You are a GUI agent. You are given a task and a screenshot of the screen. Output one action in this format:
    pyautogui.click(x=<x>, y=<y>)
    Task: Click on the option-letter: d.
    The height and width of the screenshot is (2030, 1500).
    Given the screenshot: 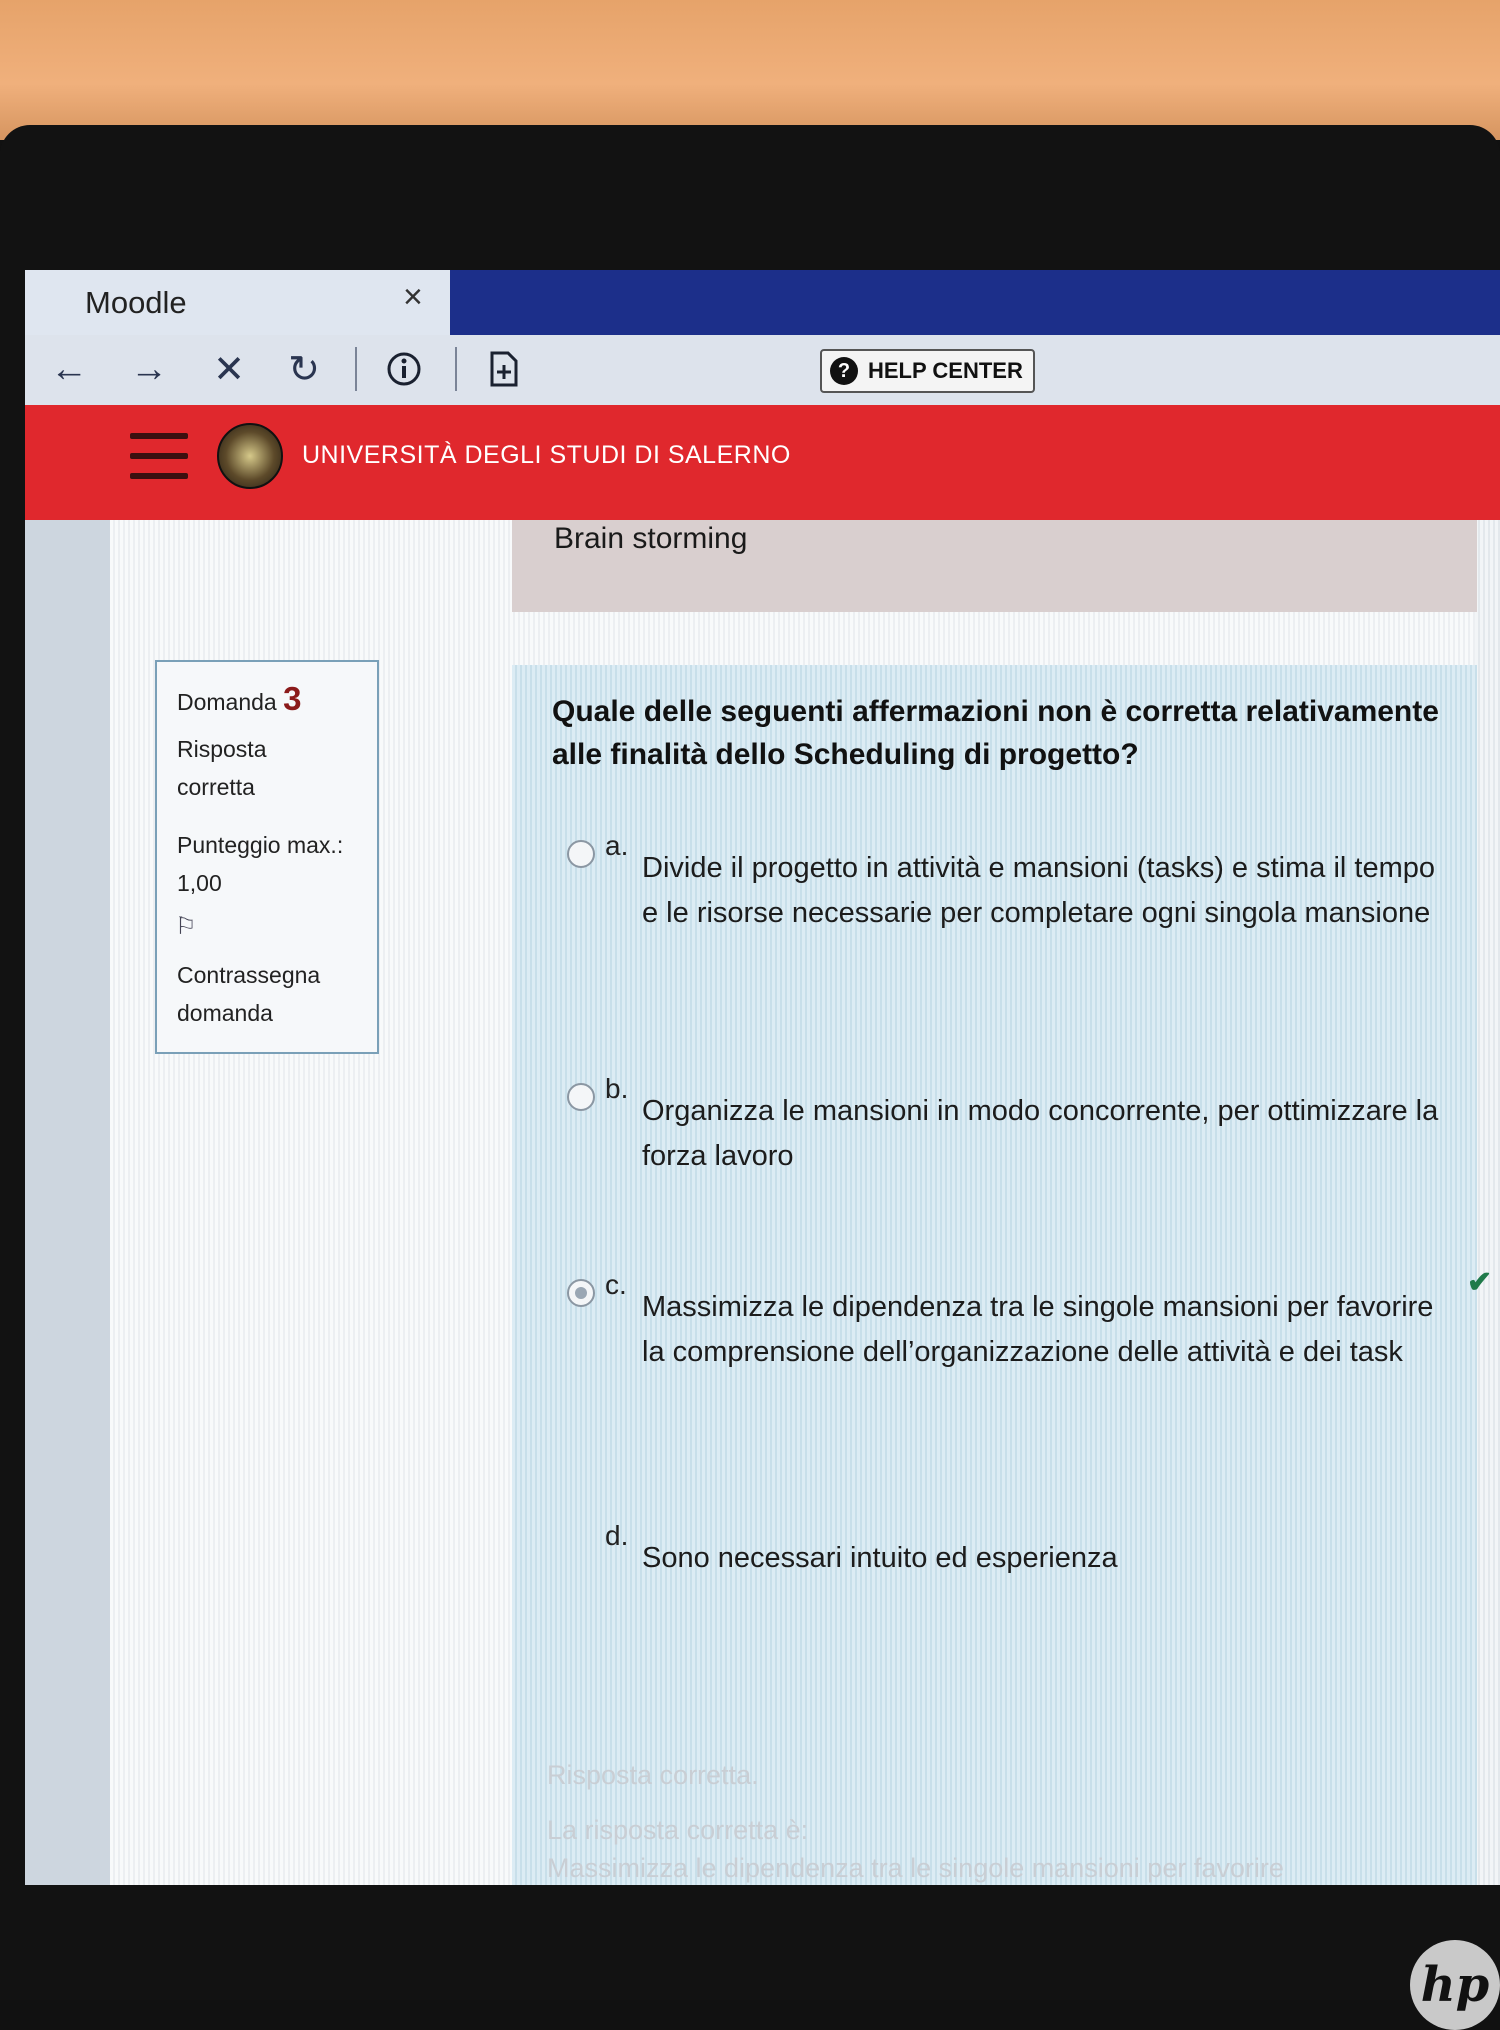 What is the action you would take?
    pyautogui.click(x=617, y=1535)
    